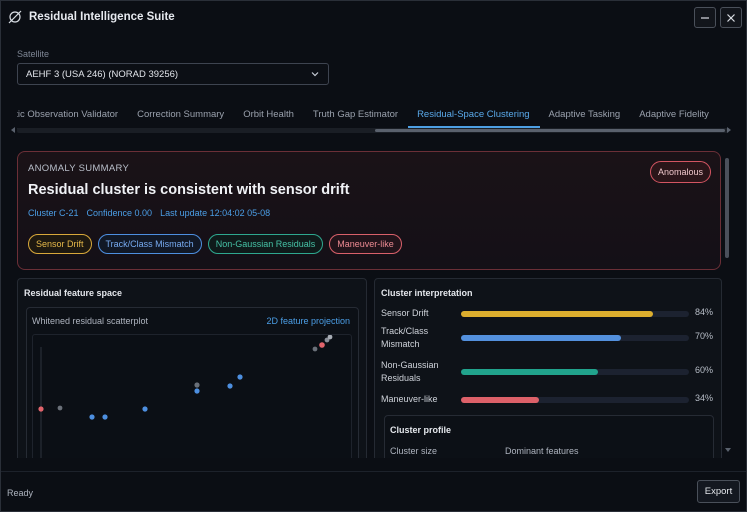  I want to click on tab-orbit-health: Orbit Health, so click(269, 114).